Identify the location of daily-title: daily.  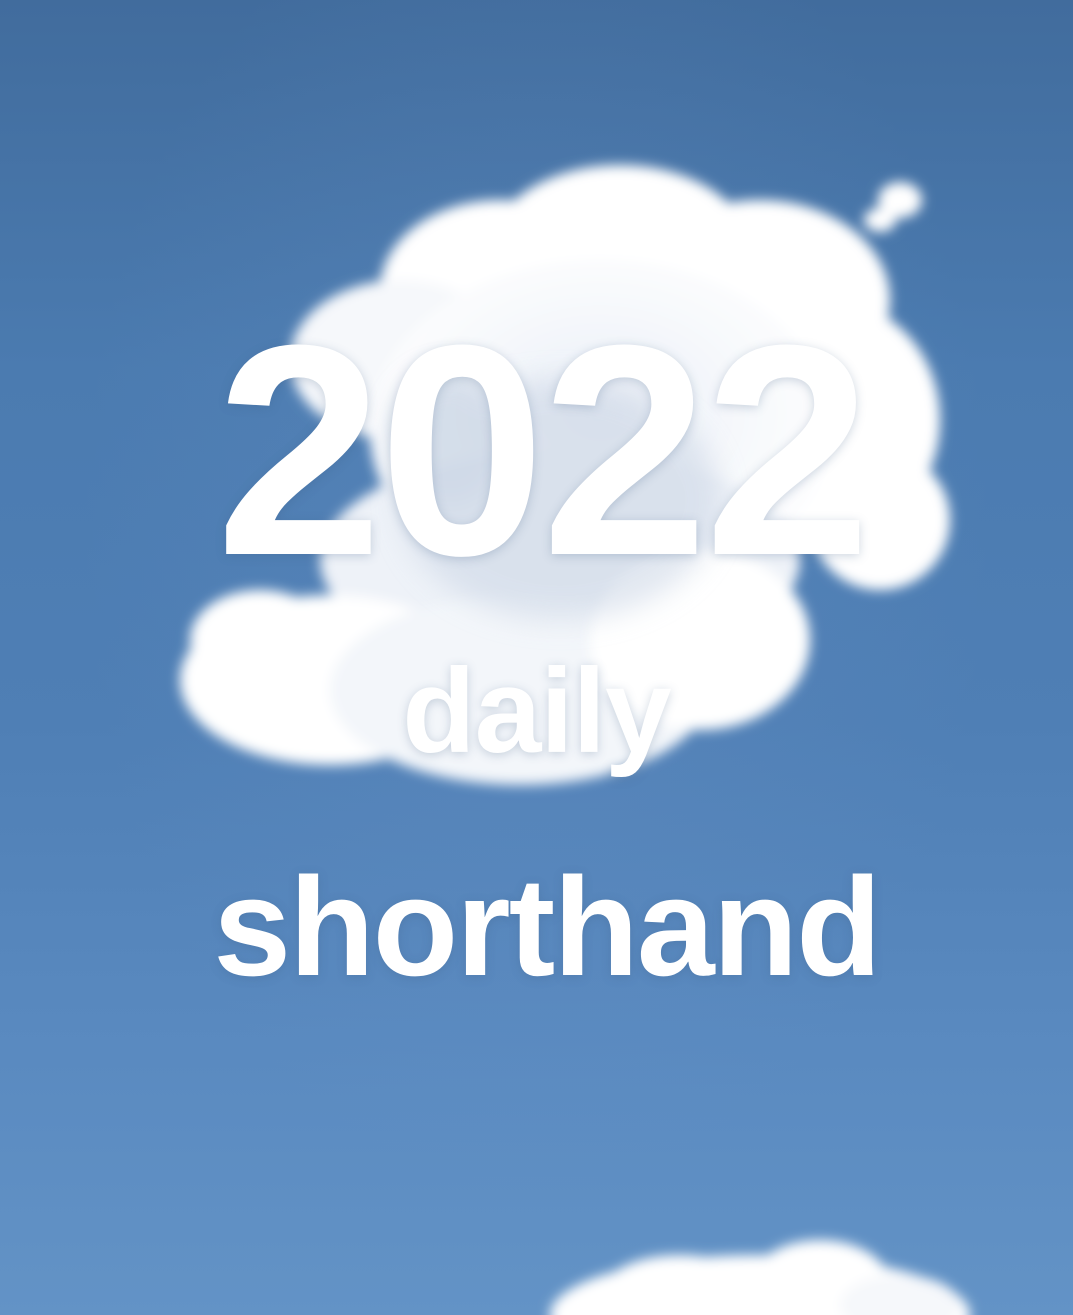
(536, 711).